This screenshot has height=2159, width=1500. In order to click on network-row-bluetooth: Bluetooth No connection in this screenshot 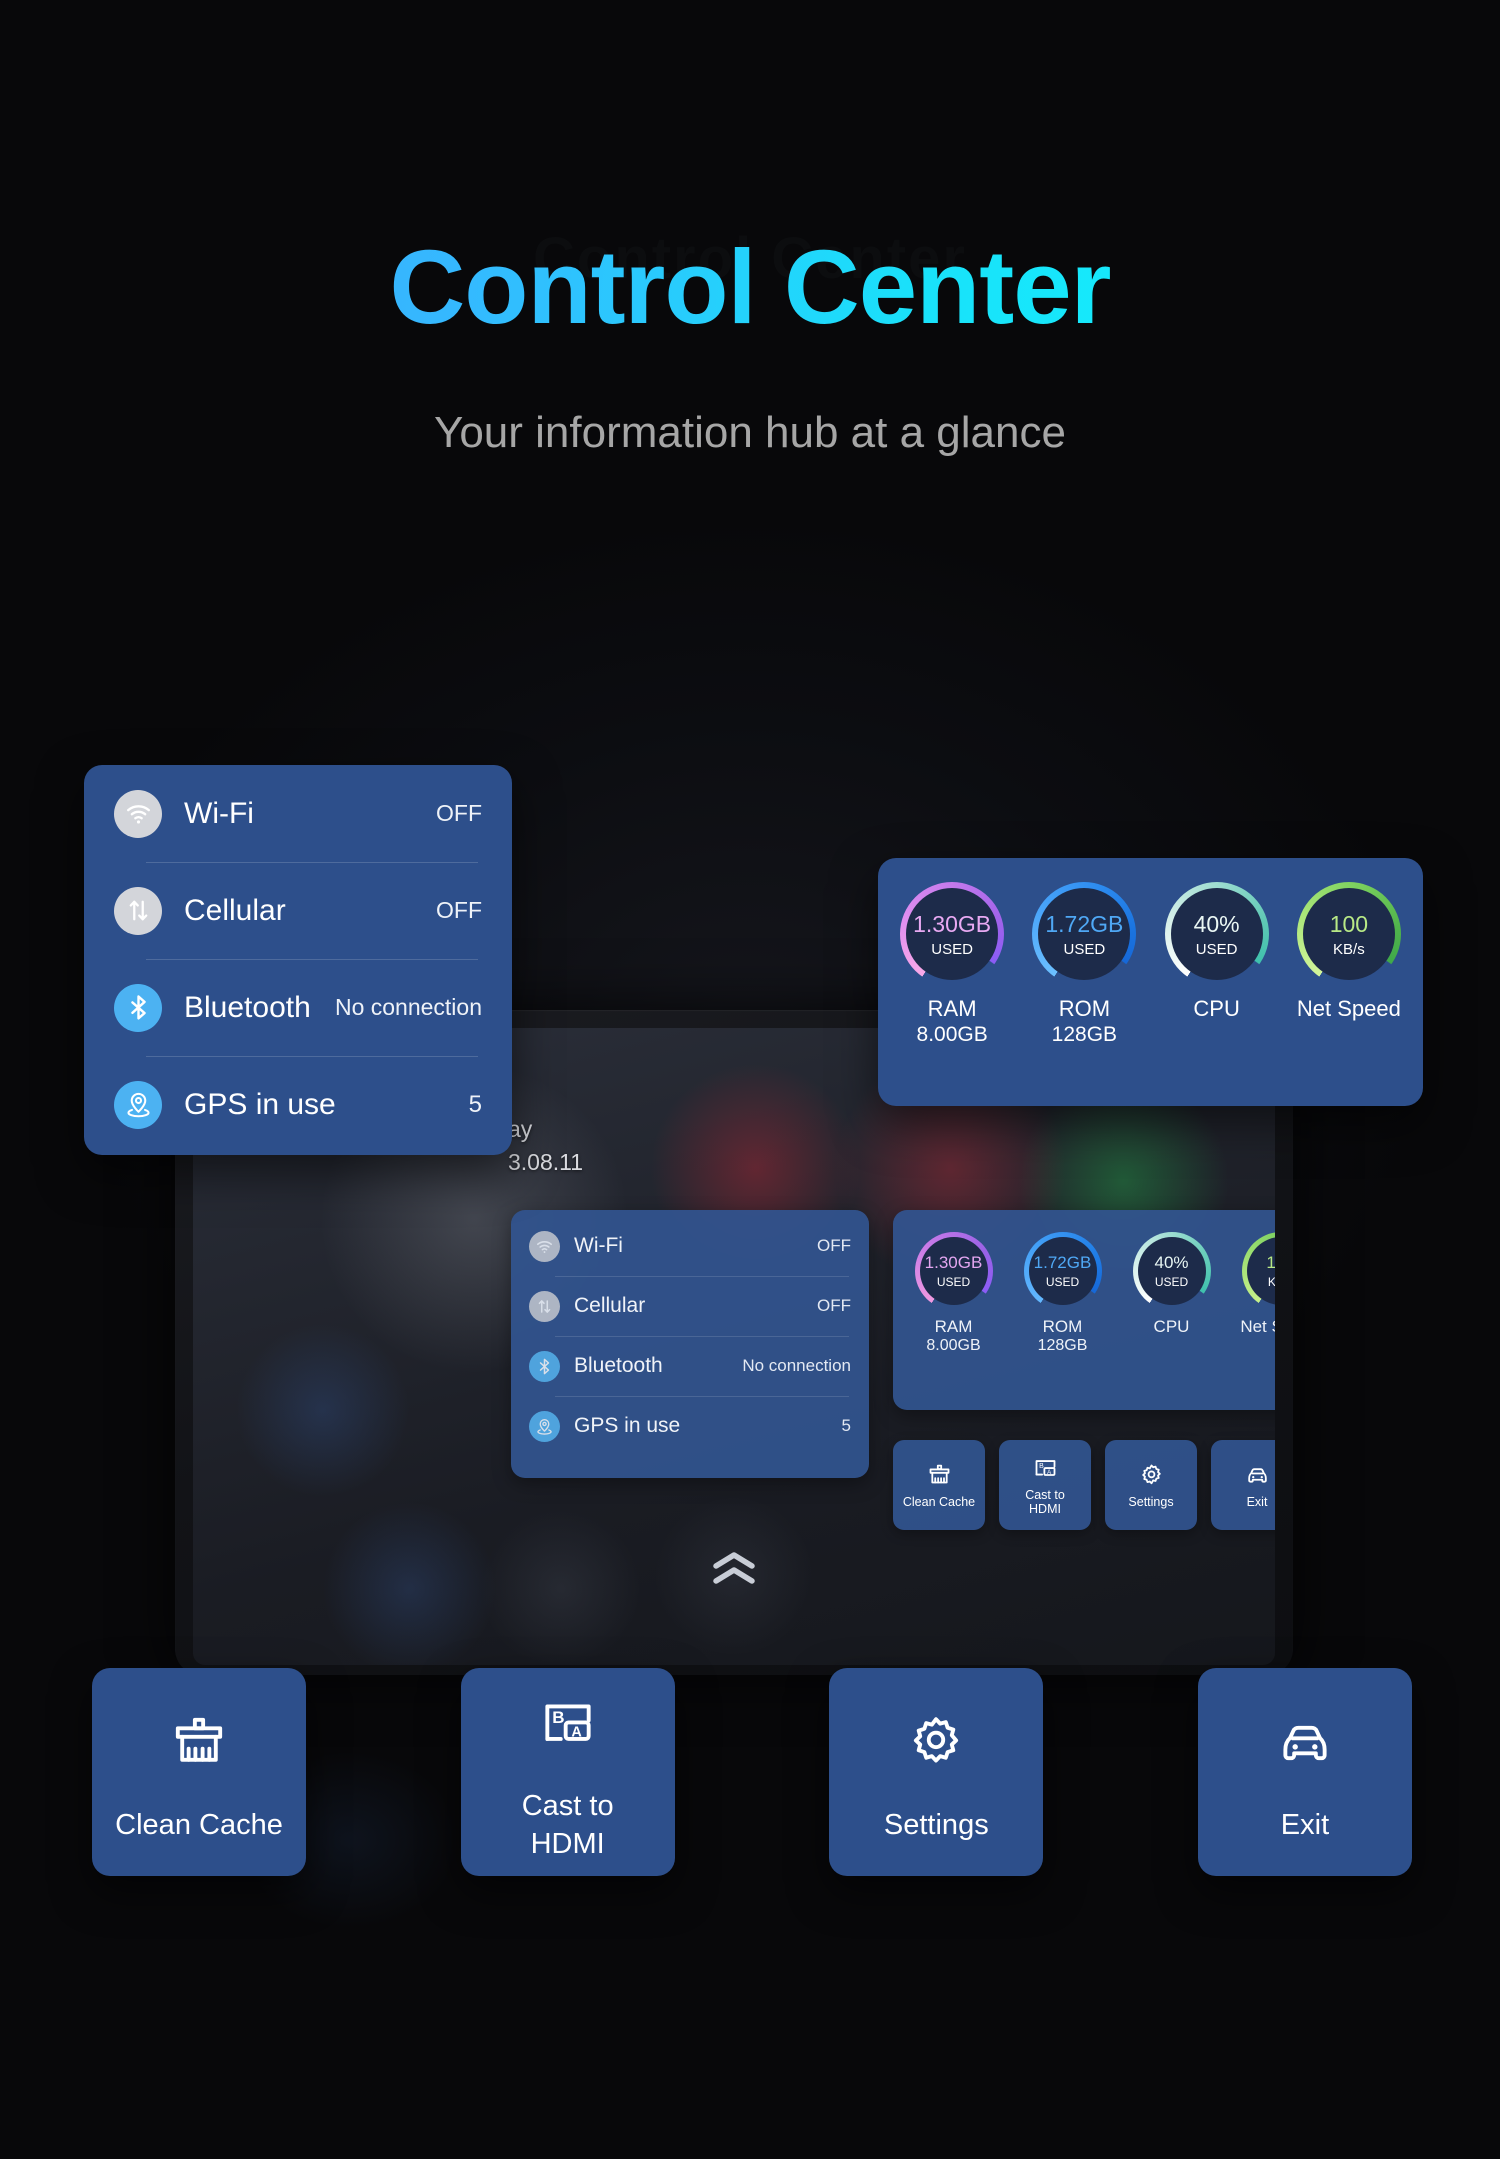, I will do `click(298, 1007)`.